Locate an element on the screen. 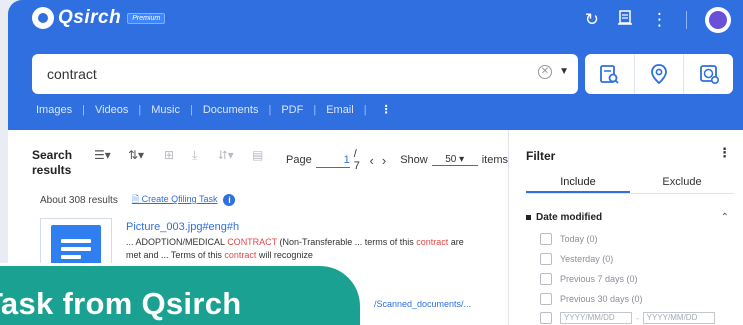 Image resolution: width=743 pixels, height=325 pixels. notes-icon-svg is located at coordinates (625, 17).